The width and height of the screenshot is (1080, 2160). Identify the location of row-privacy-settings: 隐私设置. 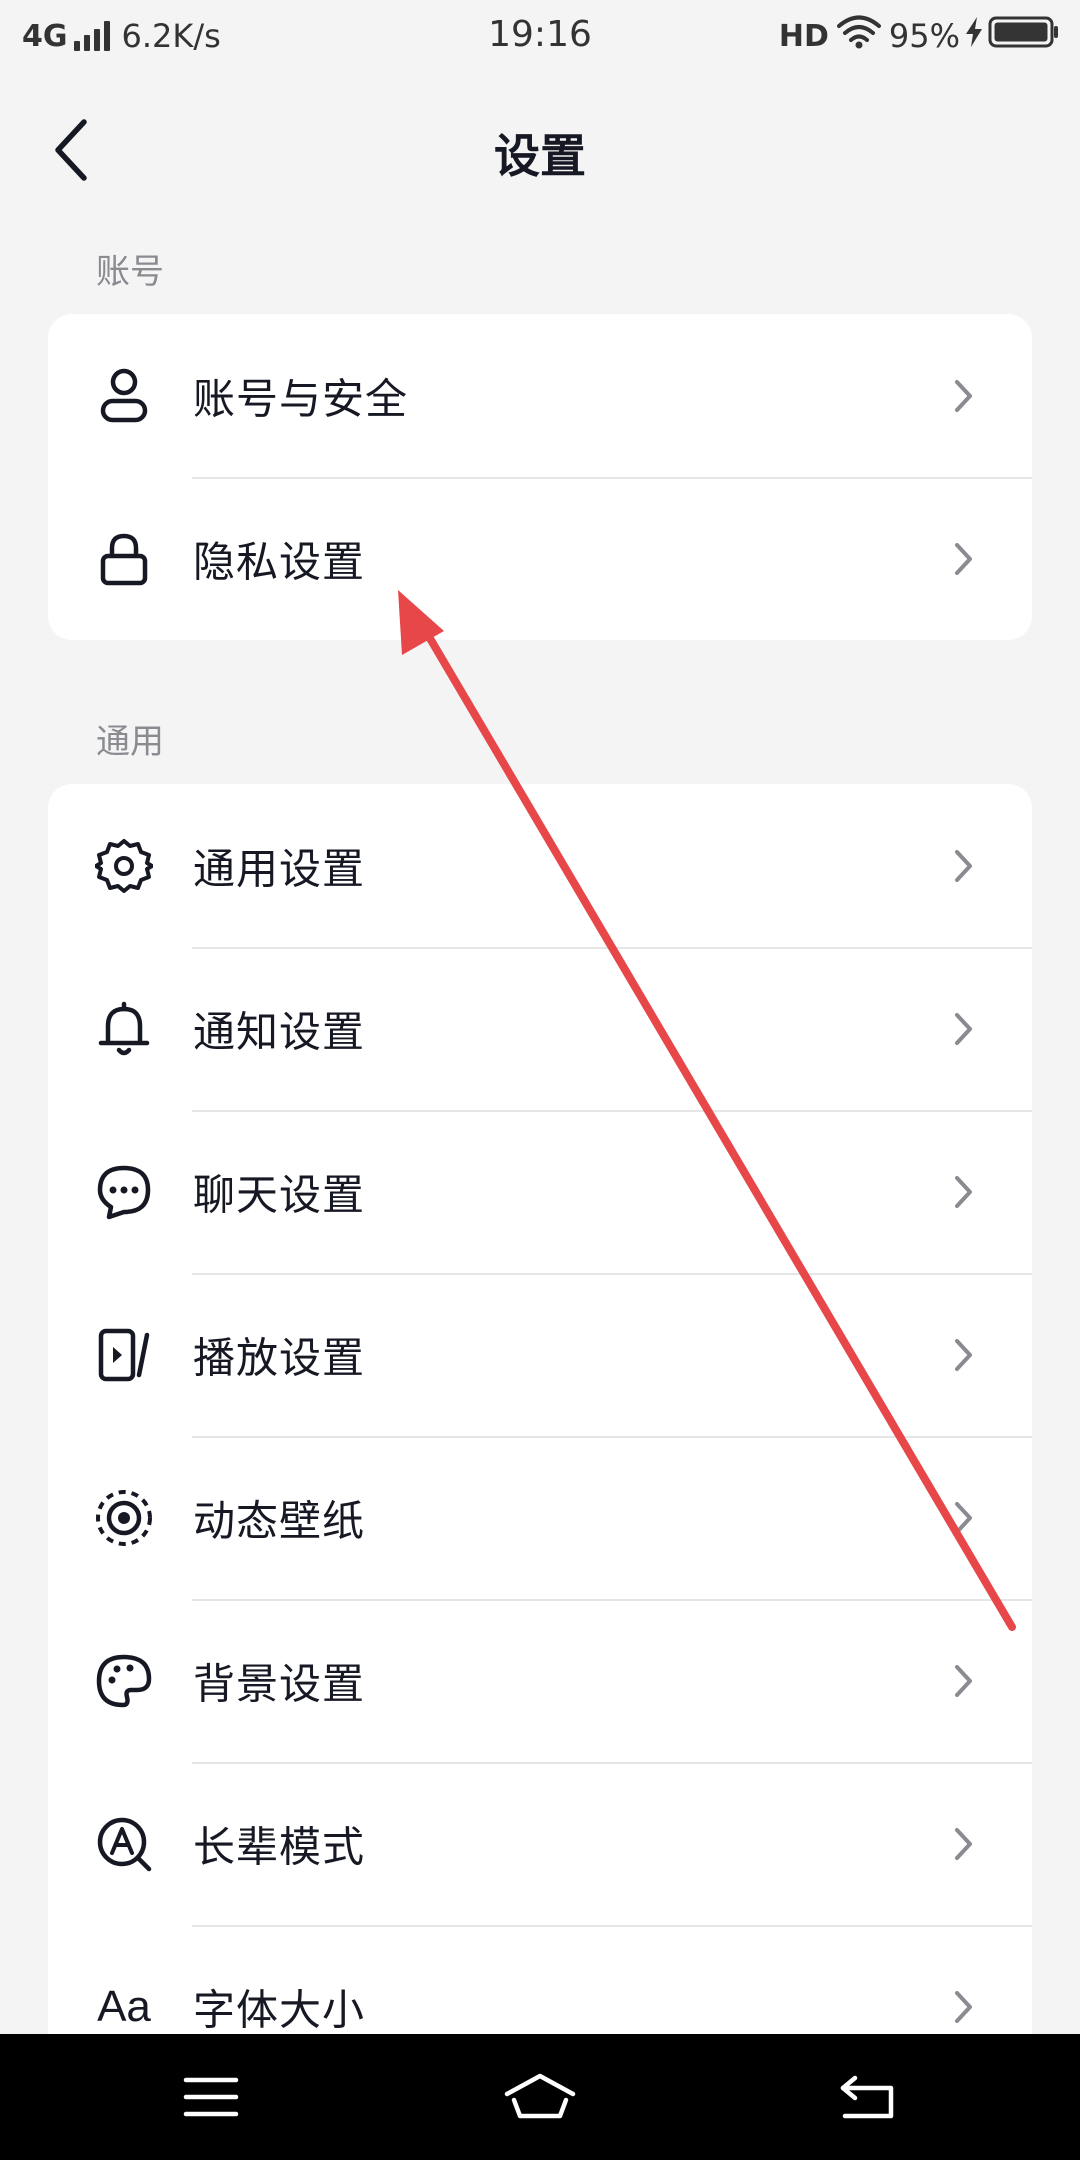
(540, 558).